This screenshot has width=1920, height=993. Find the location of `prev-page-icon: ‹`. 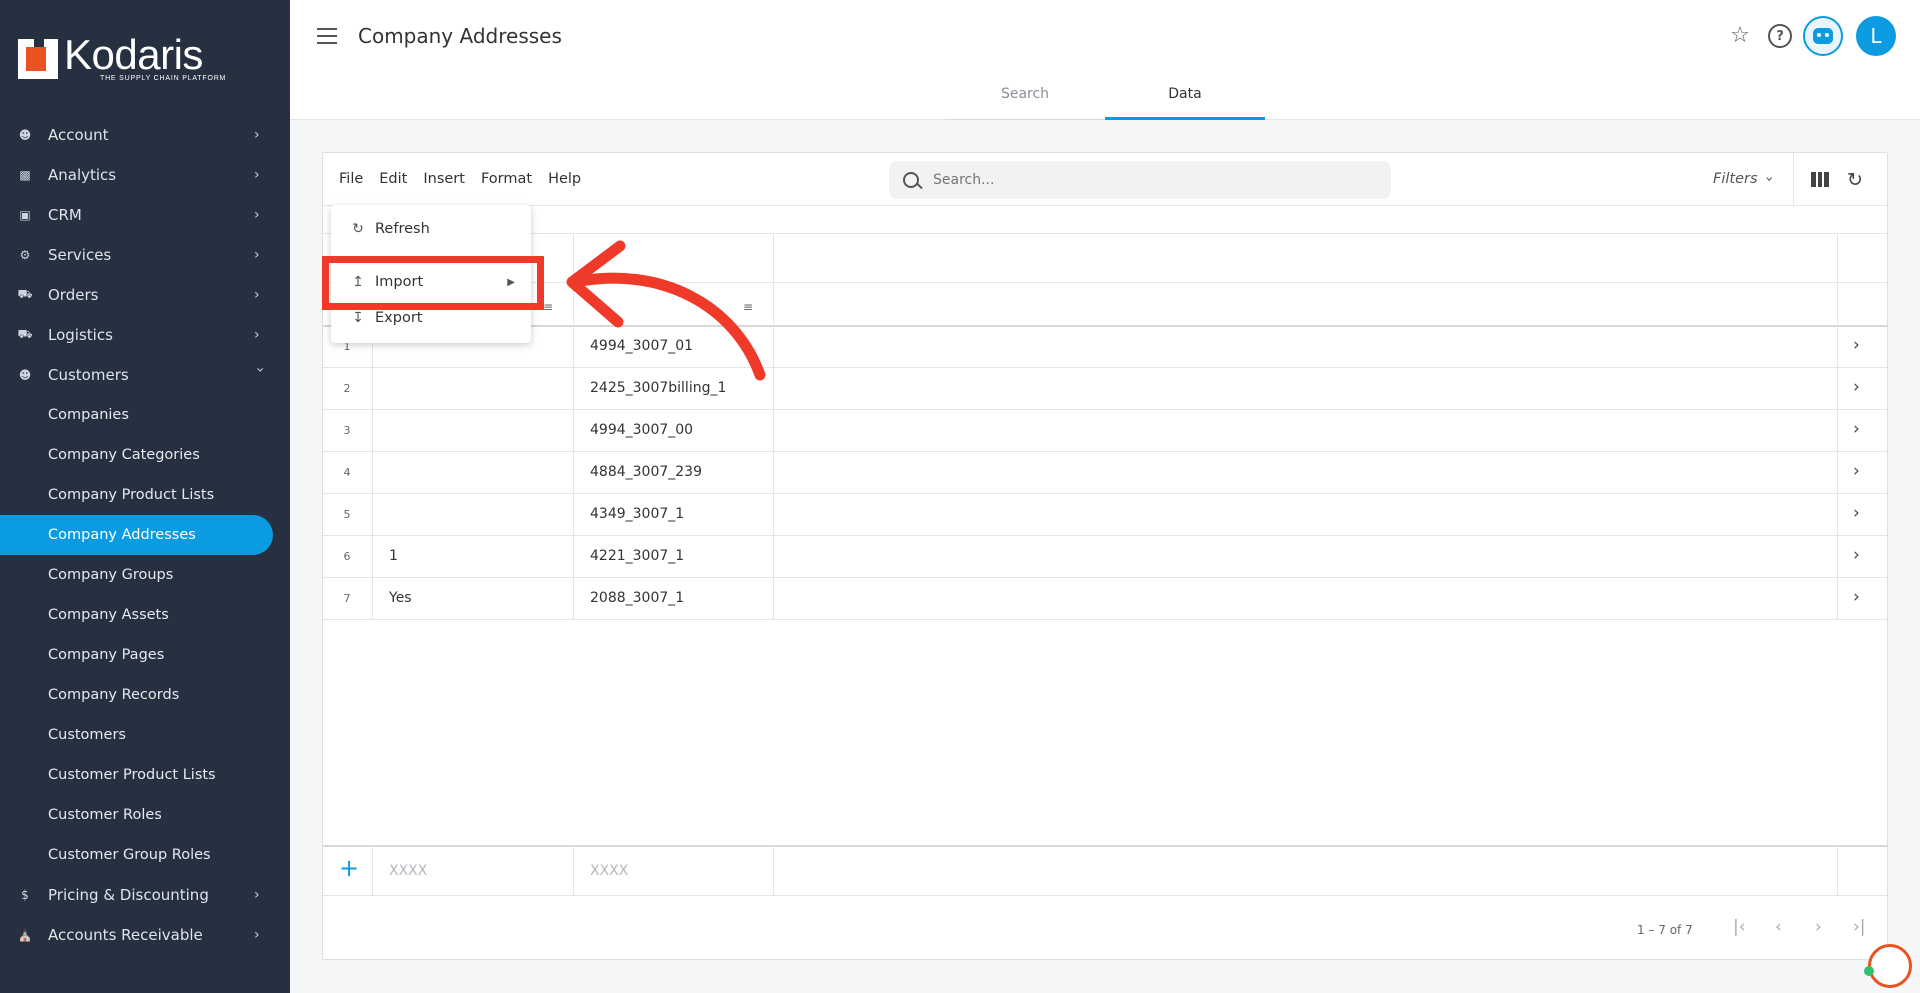

prev-page-icon: ‹ is located at coordinates (1778, 927).